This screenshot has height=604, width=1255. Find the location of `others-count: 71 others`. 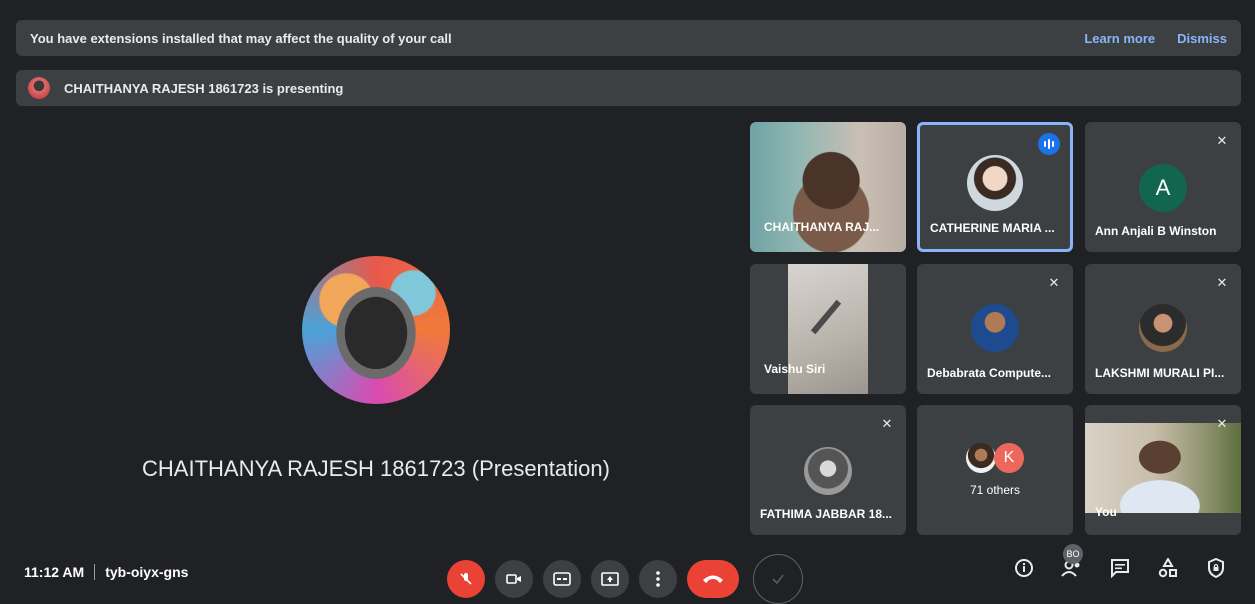

others-count: 71 others is located at coordinates (995, 490).